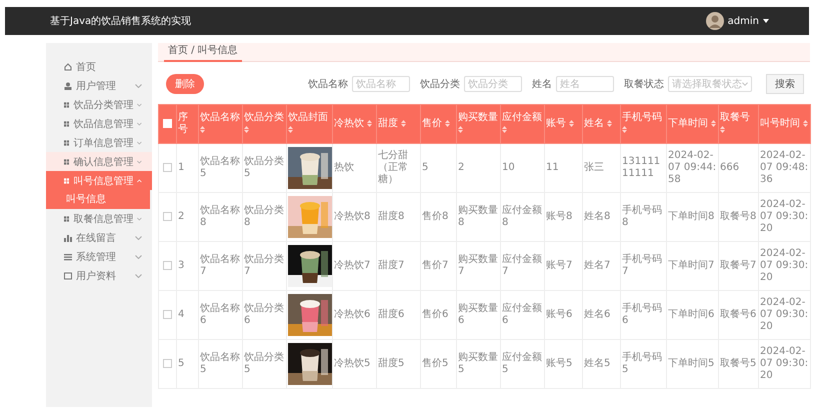 The width and height of the screenshot is (814, 415). Describe the element at coordinates (691, 216) in the screenshot. I see `table-cell: 下单时间8` at that location.